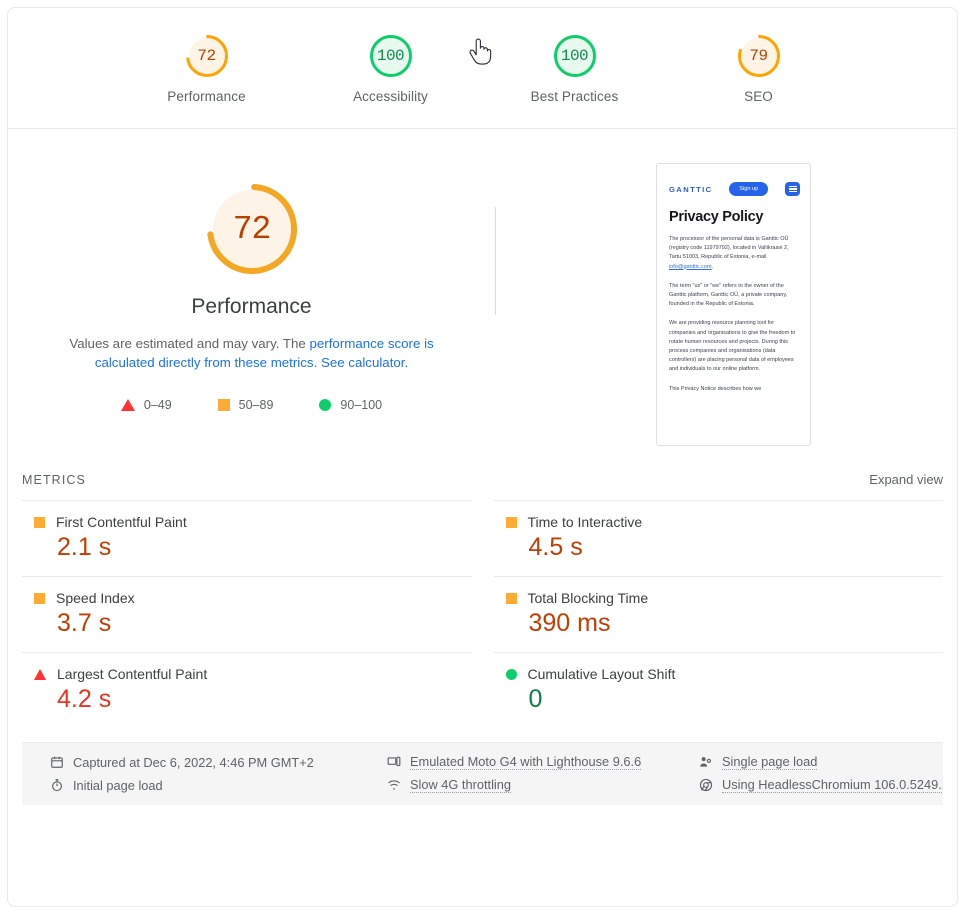 Image resolution: width=974 pixels, height=907 pixels. Describe the element at coordinates (555, 547) in the screenshot. I see `metric-value: 4.5 s` at that location.